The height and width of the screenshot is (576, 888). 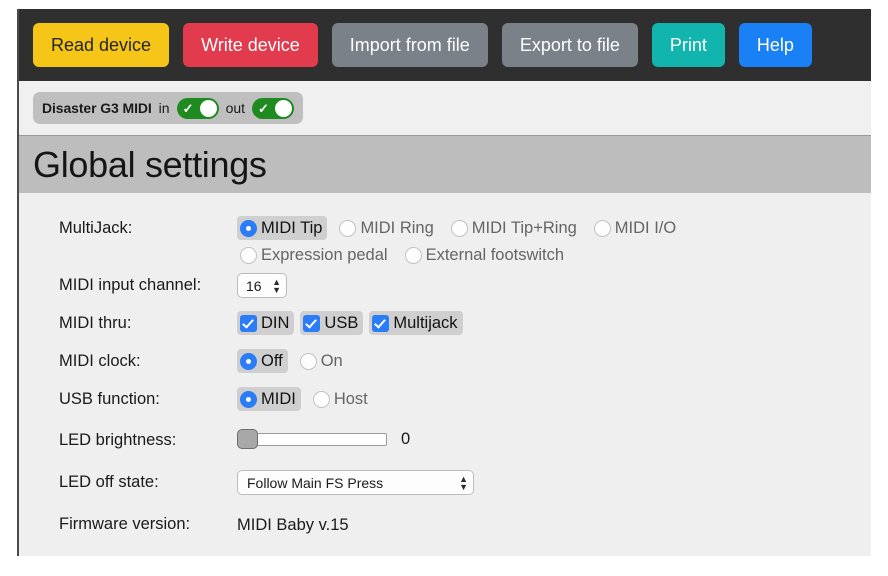 What do you see at coordinates (250, 45) in the screenshot?
I see `write-device-button: Write device` at bounding box center [250, 45].